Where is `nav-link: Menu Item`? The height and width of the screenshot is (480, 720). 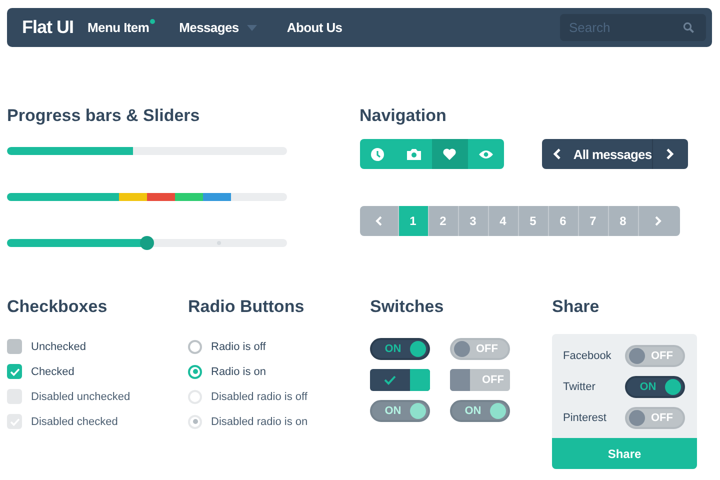 nav-link: Menu Item is located at coordinates (119, 27).